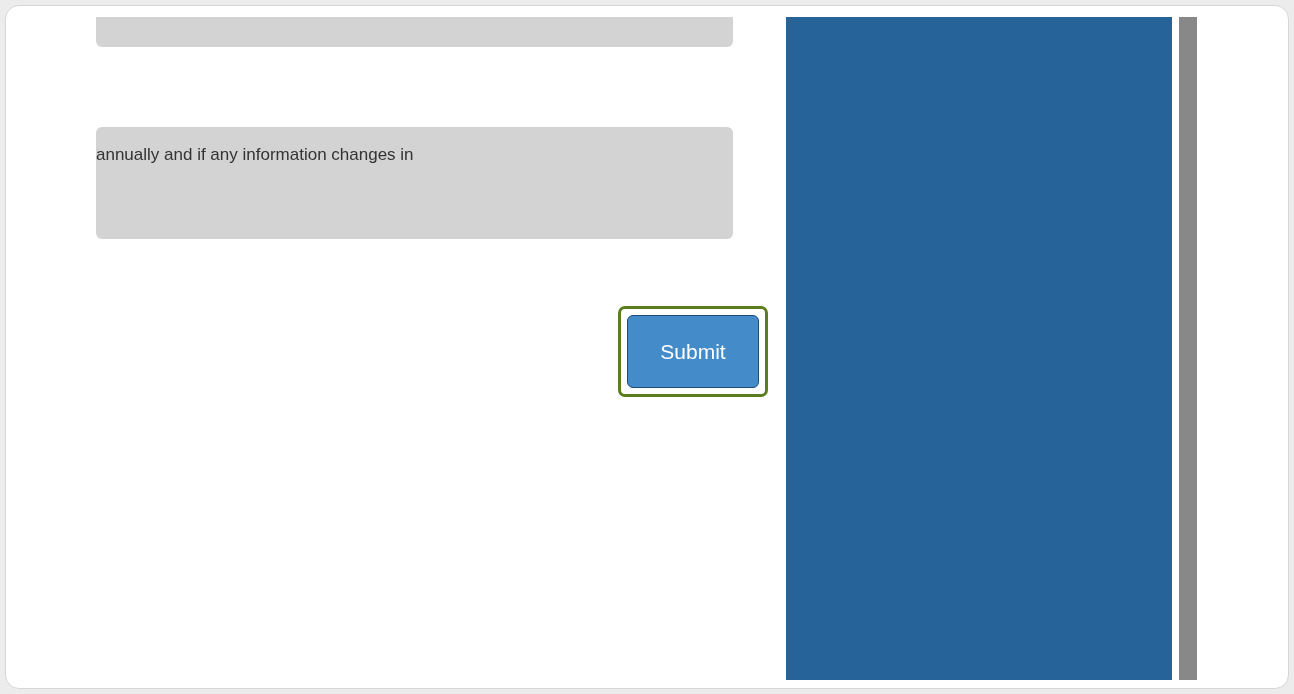  What do you see at coordinates (414, 183) in the screenshot?
I see `text-area: annually and if any information changes in` at bounding box center [414, 183].